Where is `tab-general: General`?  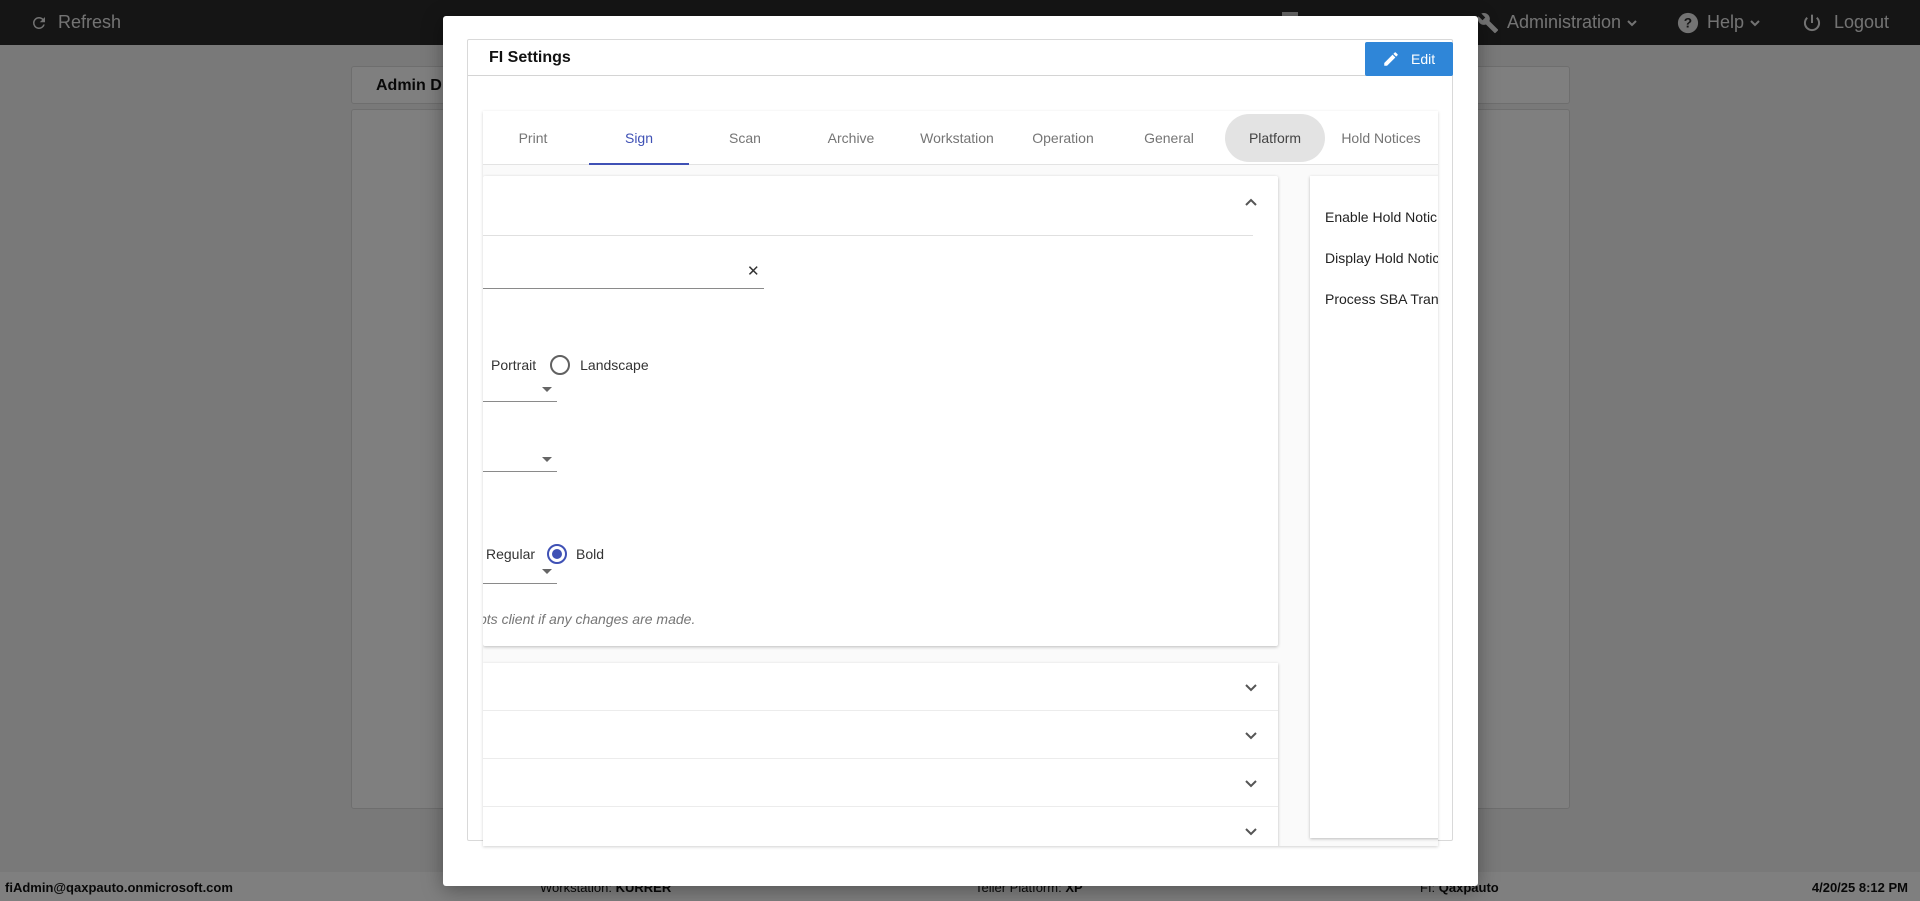 tab-general: General is located at coordinates (1169, 138).